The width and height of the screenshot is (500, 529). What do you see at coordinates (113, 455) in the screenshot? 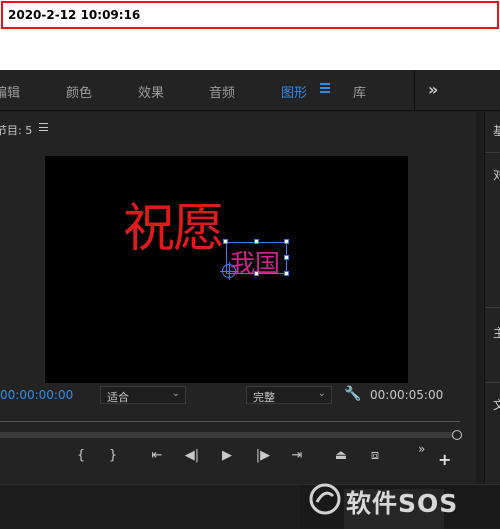
I see `mark-out-icon: }` at bounding box center [113, 455].